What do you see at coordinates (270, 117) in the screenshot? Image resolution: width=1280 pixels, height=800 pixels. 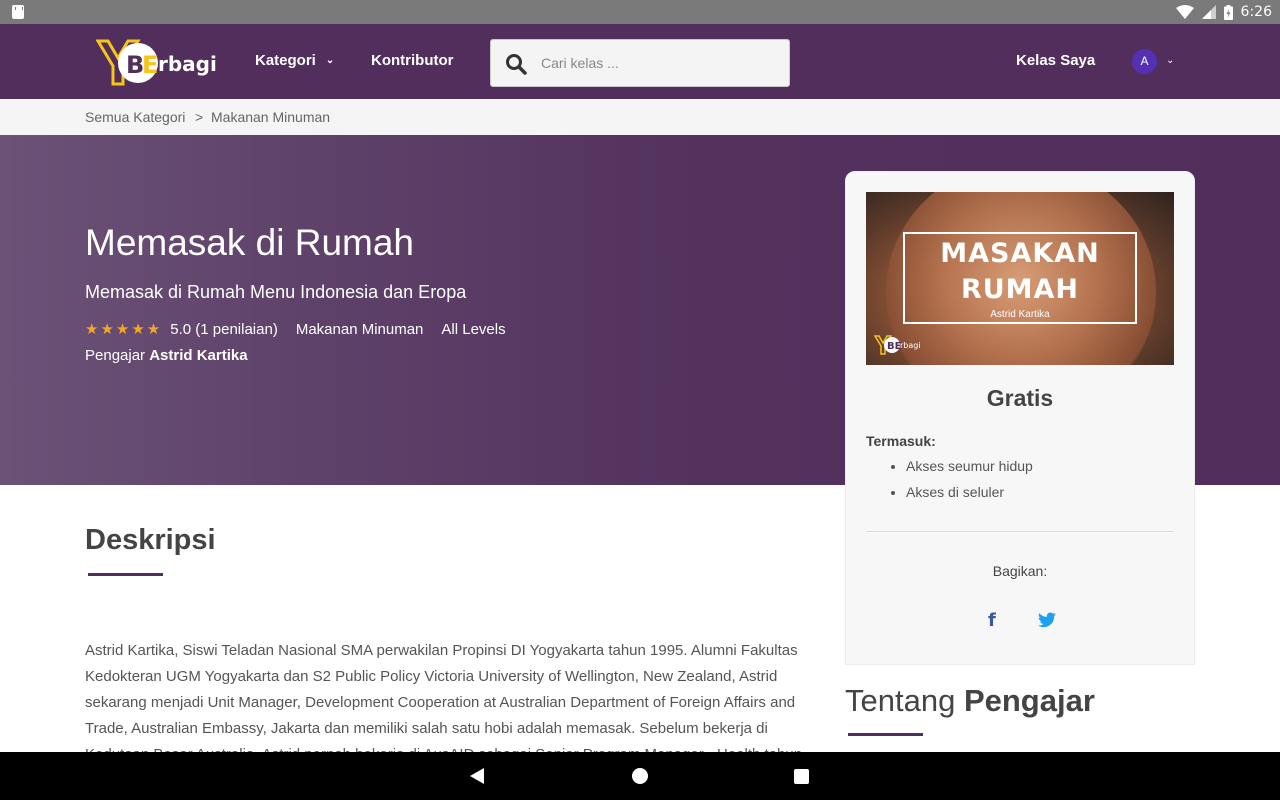 I see `breadcrumb-item-makanan-minuman: Makanan Minuman` at bounding box center [270, 117].